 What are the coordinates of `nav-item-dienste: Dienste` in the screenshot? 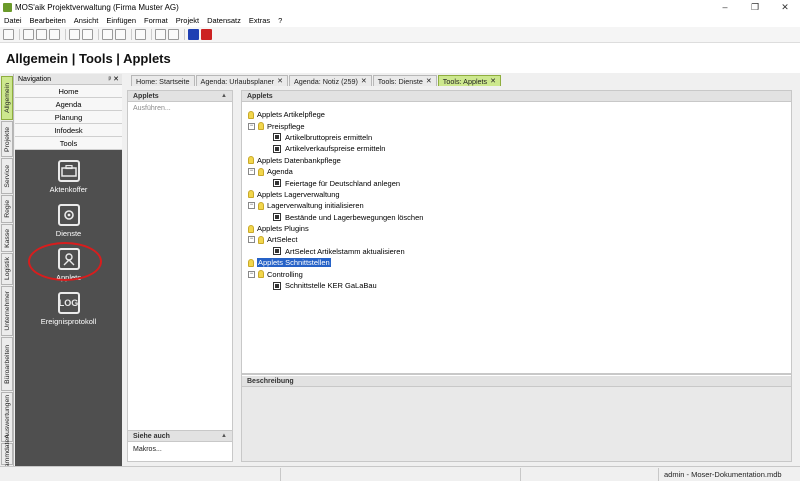 It's located at (68, 221).